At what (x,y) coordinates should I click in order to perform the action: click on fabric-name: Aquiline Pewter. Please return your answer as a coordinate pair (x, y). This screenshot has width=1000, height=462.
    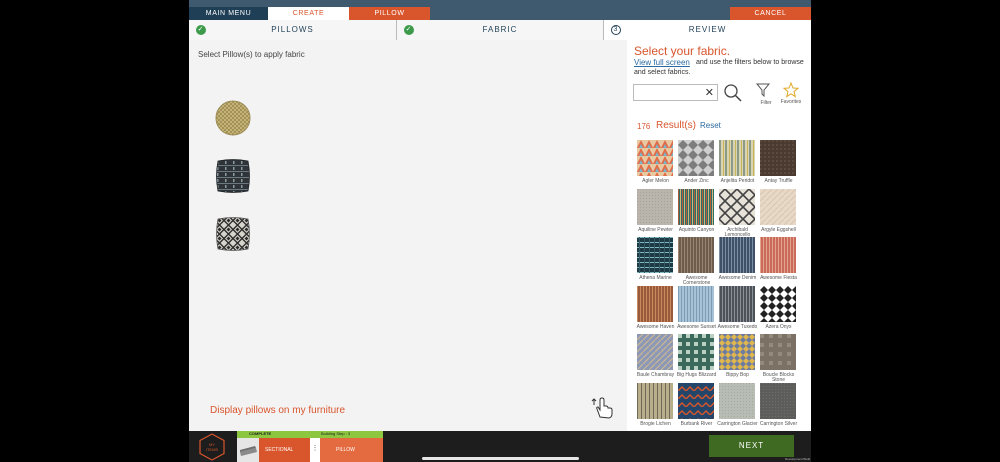
    Looking at the image, I should click on (655, 230).